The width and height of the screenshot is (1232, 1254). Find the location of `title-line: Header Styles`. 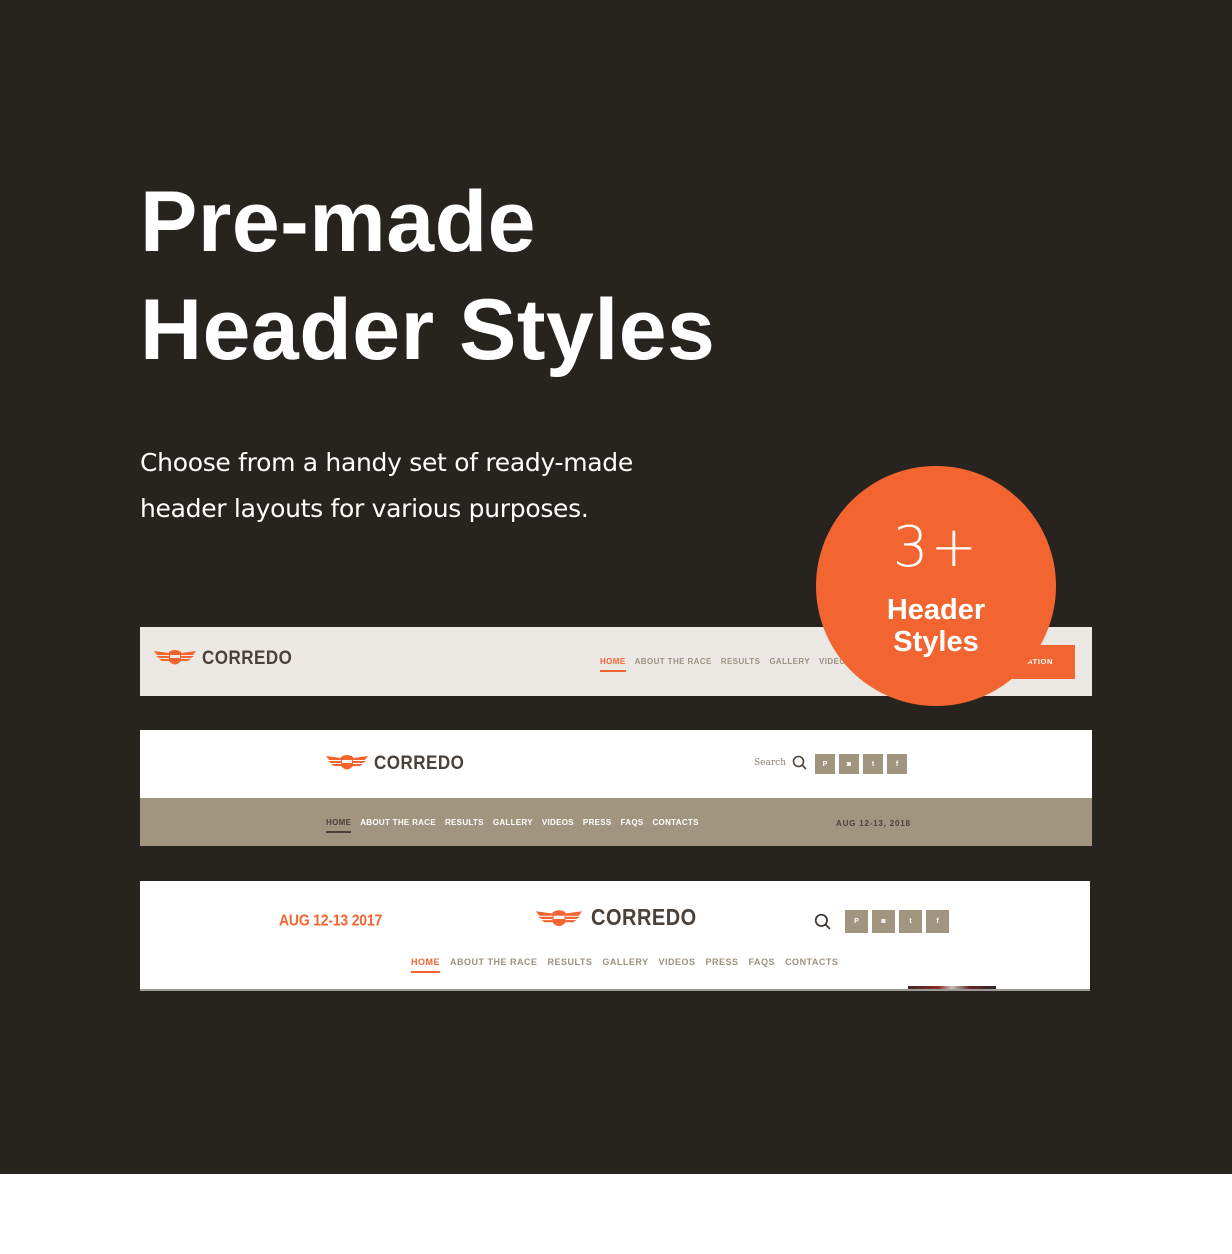

title-line: Header Styles is located at coordinates (428, 330).